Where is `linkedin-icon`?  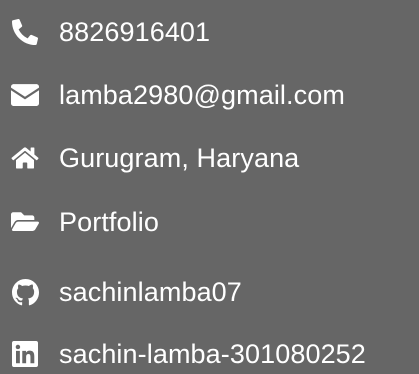
linkedin-icon is located at coordinates (25, 354).